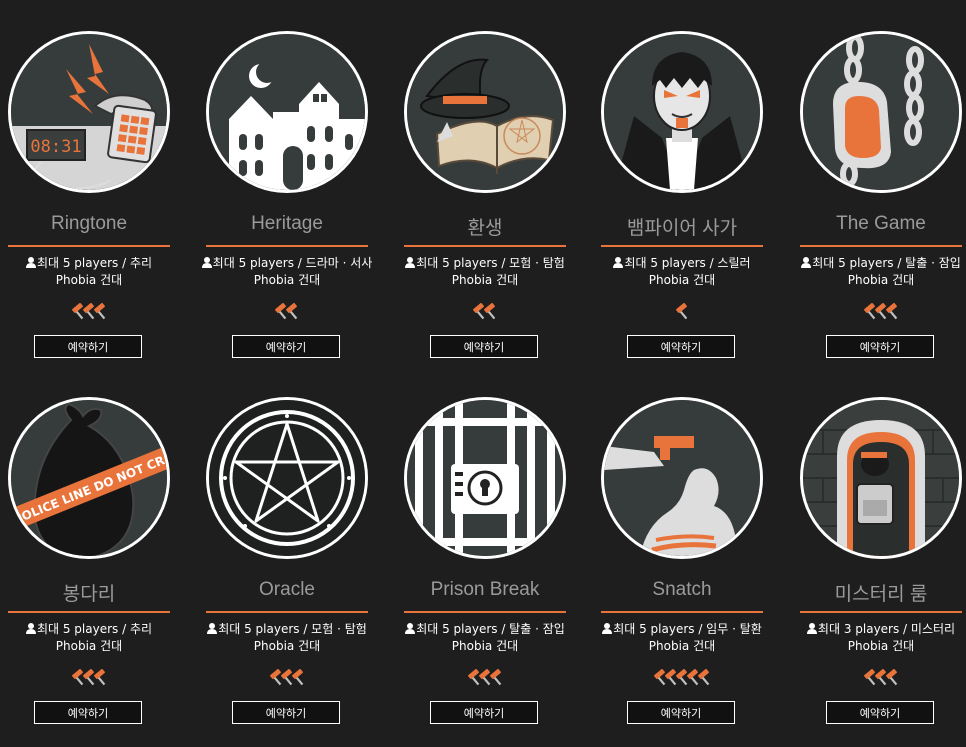 The width and height of the screenshot is (966, 747). I want to click on theme-meta: 최대 5 players / 스릴러 Phobia 건대, so click(682, 272).